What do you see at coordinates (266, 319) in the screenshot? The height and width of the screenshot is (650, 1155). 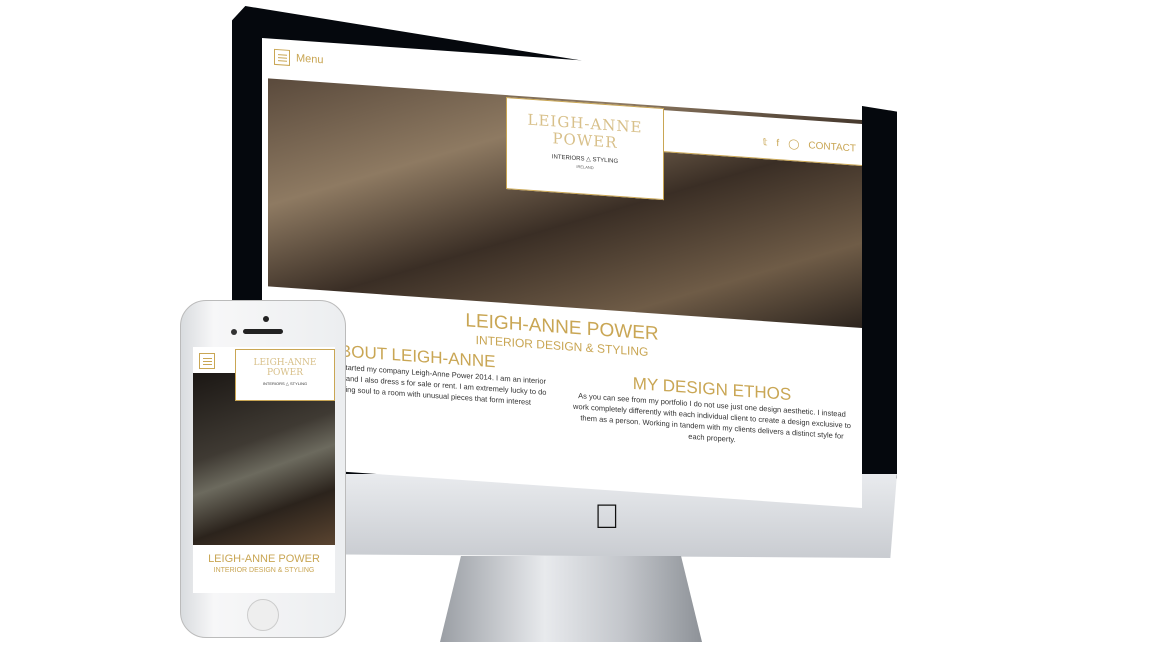 I see `phone-camera` at bounding box center [266, 319].